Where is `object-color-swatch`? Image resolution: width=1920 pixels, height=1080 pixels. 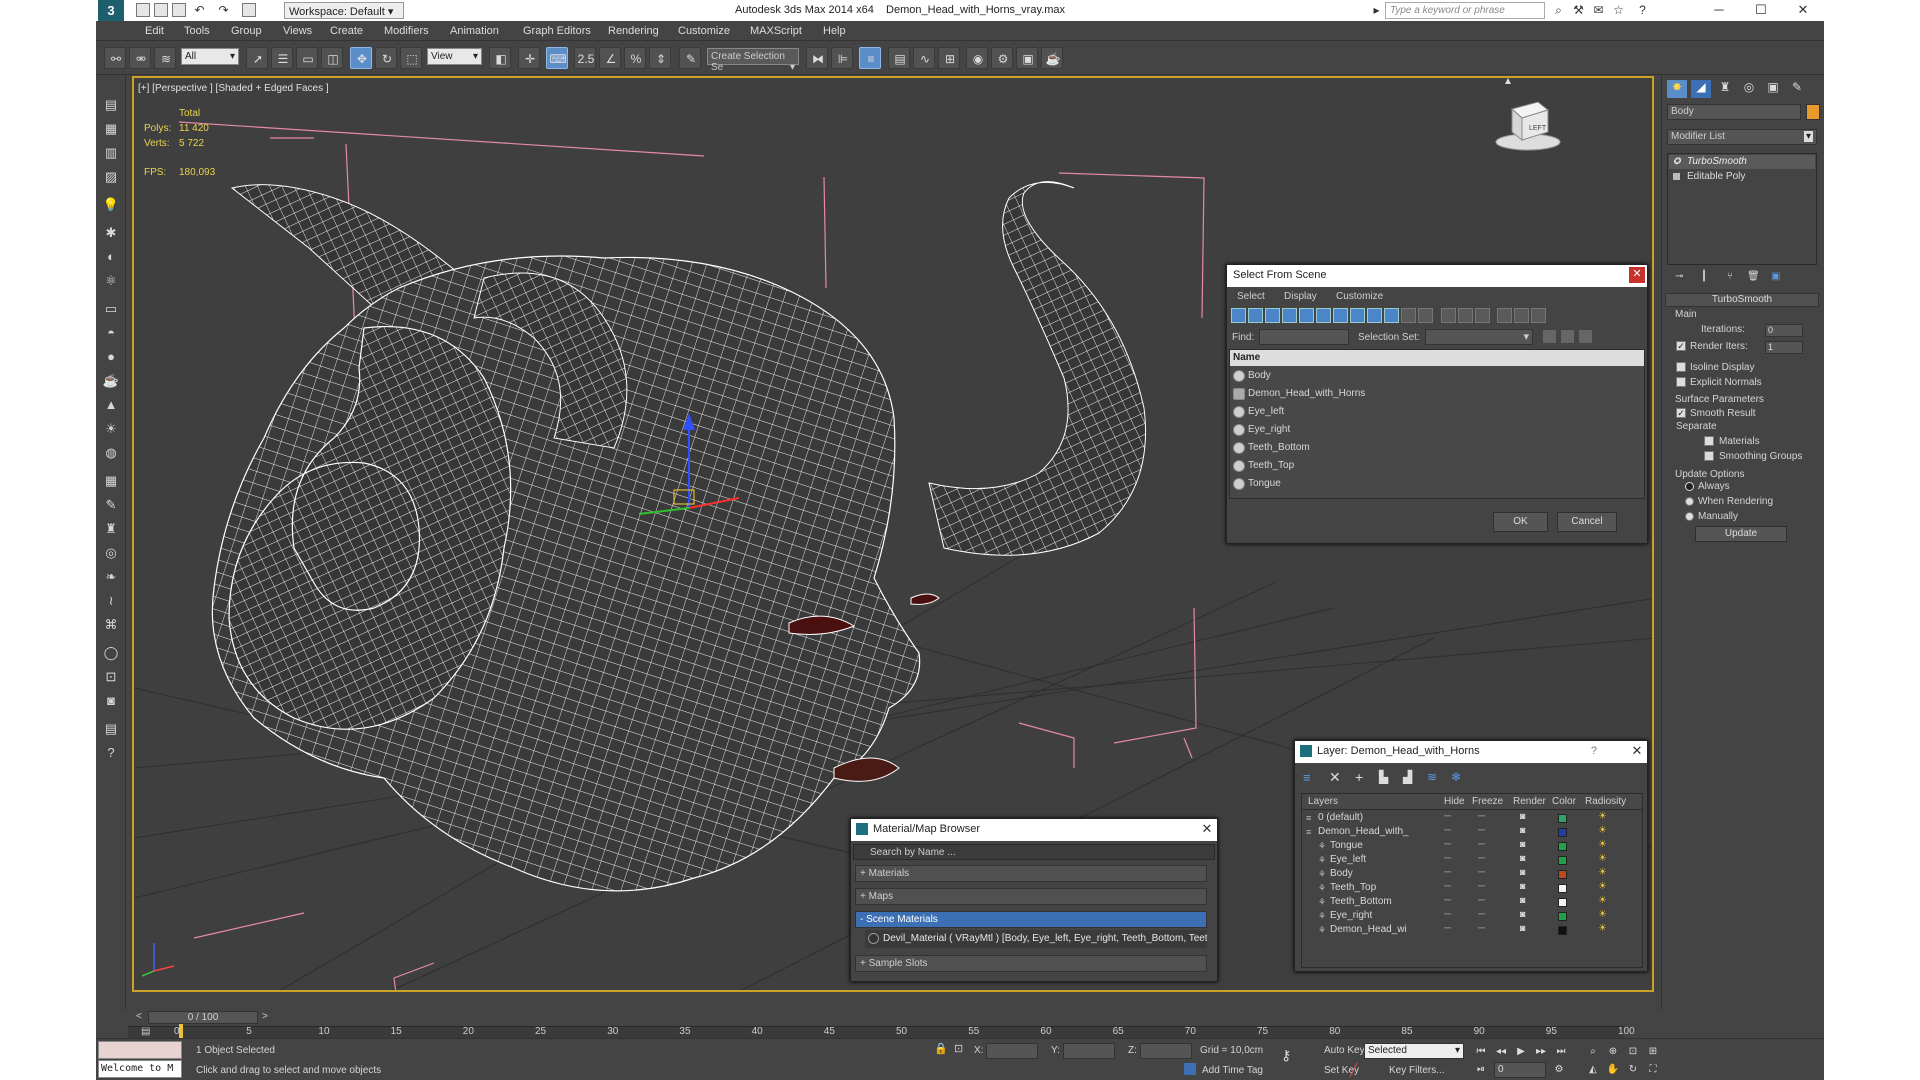 object-color-swatch is located at coordinates (1813, 112).